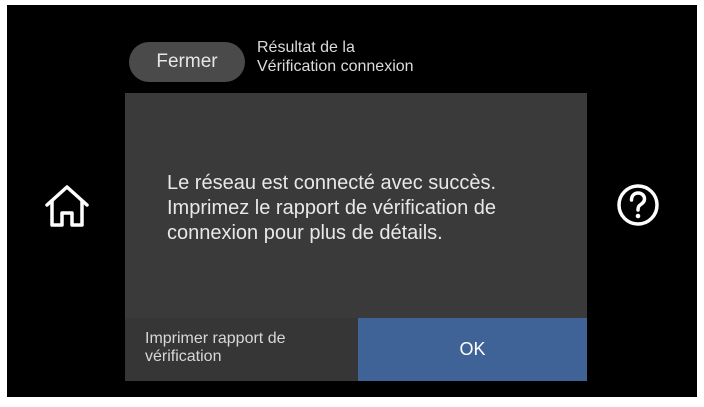 This screenshot has height=407, width=704. Describe the element at coordinates (332, 183) in the screenshot. I see `message-line-1: Le réseau est connecté avec succès.` at that location.